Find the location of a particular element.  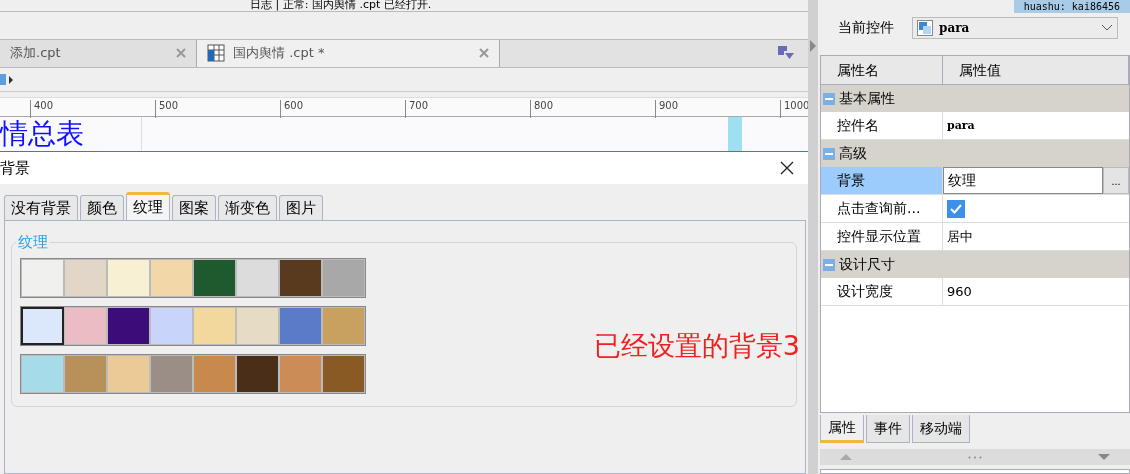

expand-icon is located at coordinates (813, 46).